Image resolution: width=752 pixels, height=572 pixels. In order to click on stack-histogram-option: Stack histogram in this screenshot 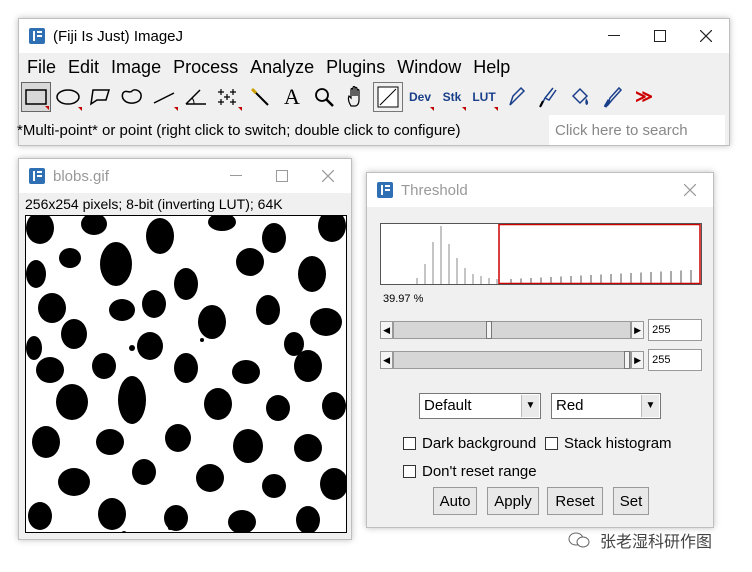, I will do `click(608, 443)`.